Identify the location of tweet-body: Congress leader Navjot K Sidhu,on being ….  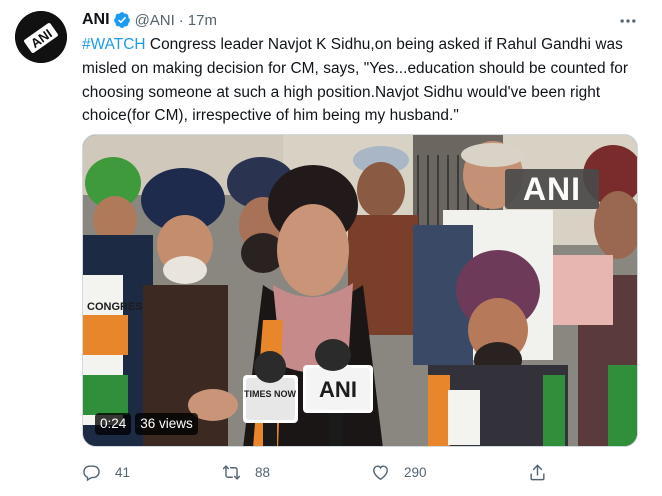
(355, 80).